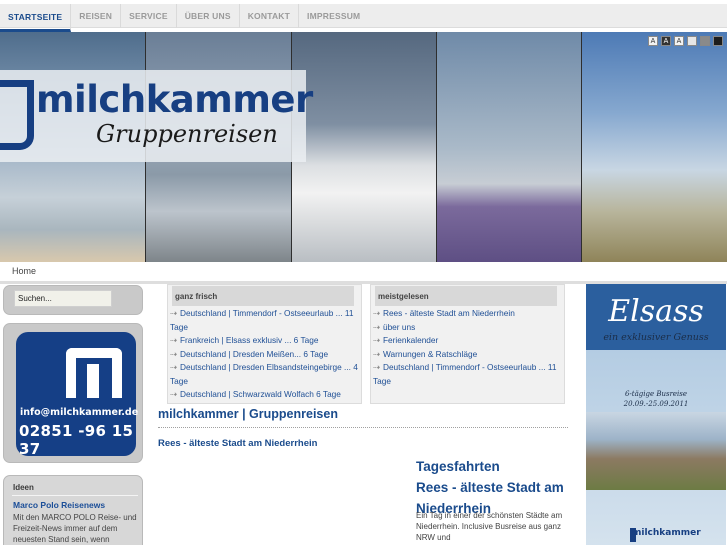  What do you see at coordinates (363, 427) in the screenshot?
I see `title-divider` at bounding box center [363, 427].